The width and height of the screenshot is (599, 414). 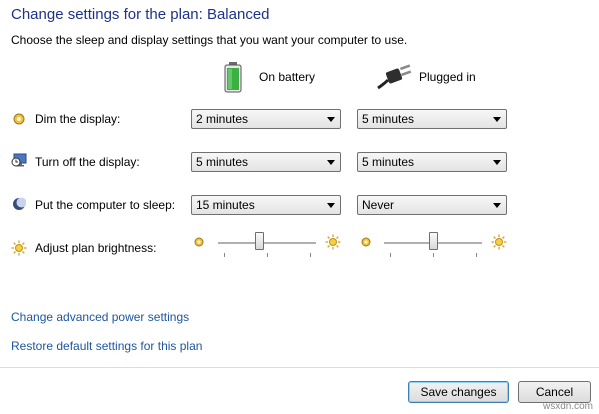 I want to click on sleep-plugged-select: Never, so click(x=432, y=205).